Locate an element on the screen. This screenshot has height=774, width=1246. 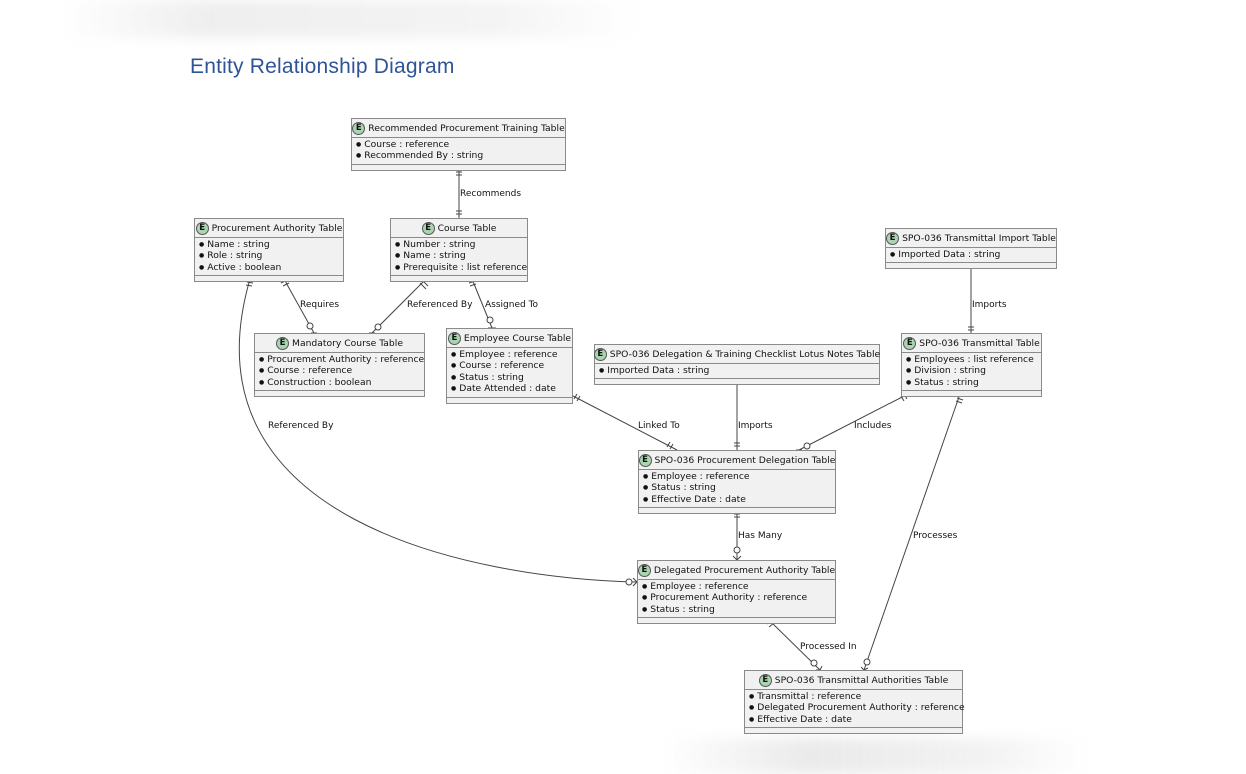
entity-attribute: Date Attended : date is located at coordinates (509, 389).